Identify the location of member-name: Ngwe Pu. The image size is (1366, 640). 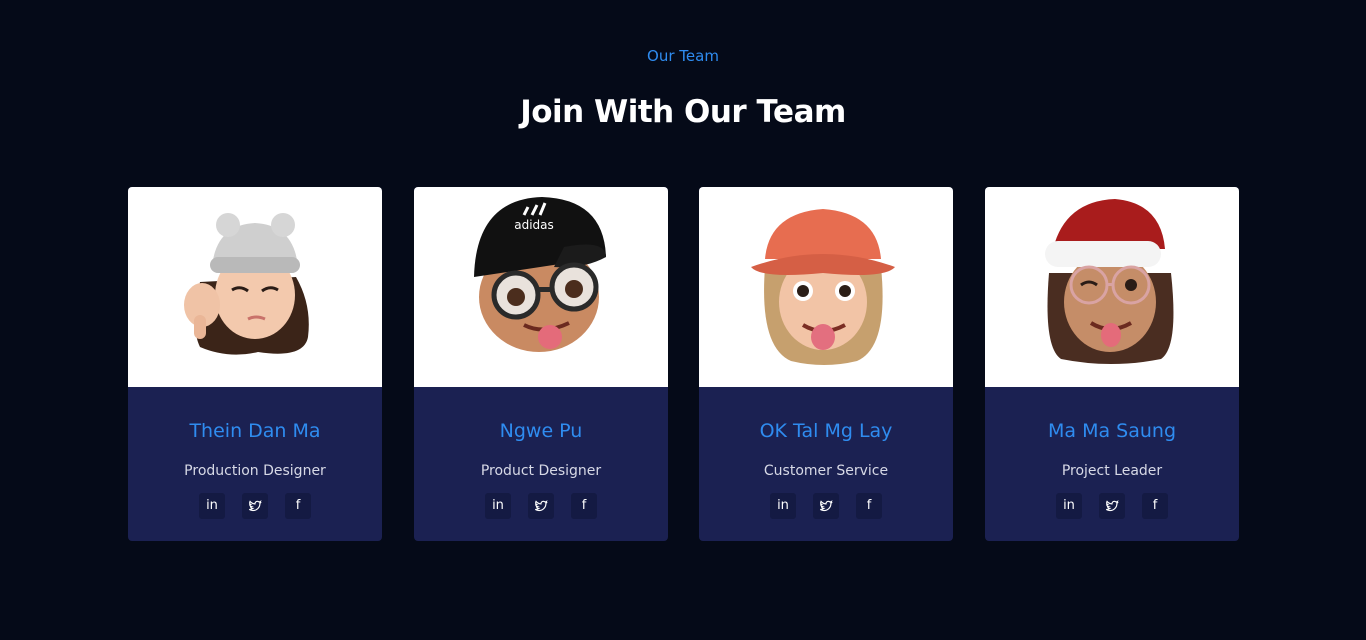
(541, 431).